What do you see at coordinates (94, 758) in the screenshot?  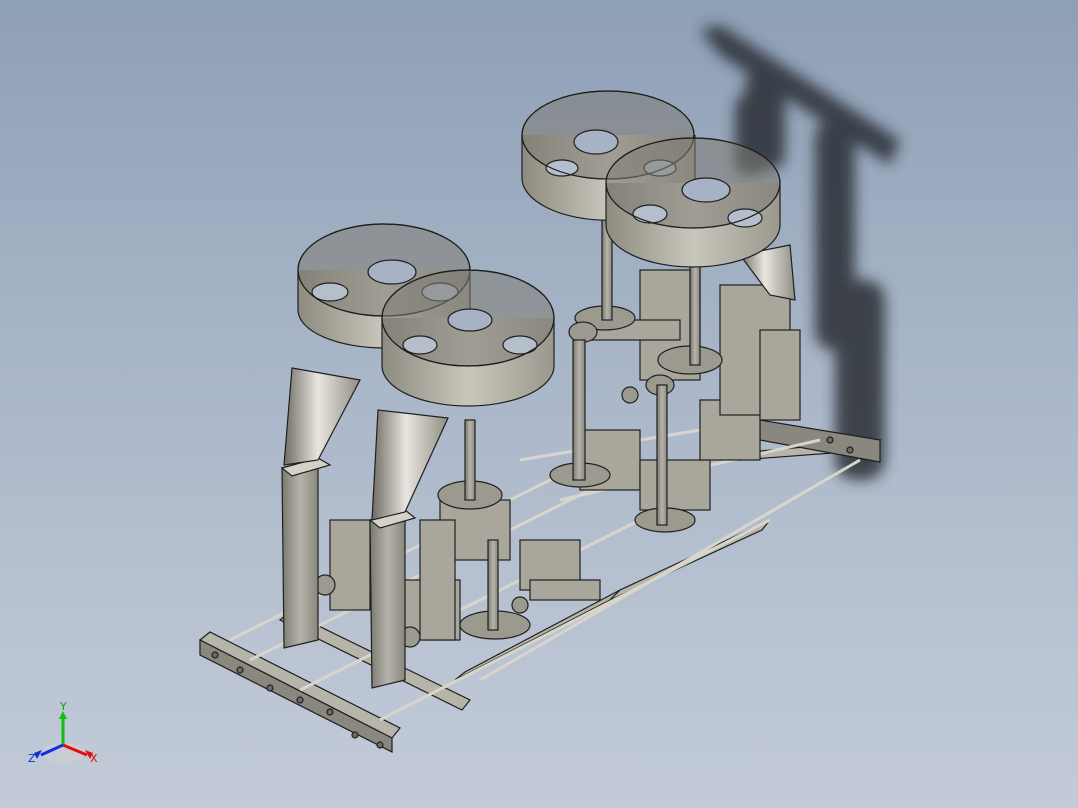 I see `triad-x-label: X` at bounding box center [94, 758].